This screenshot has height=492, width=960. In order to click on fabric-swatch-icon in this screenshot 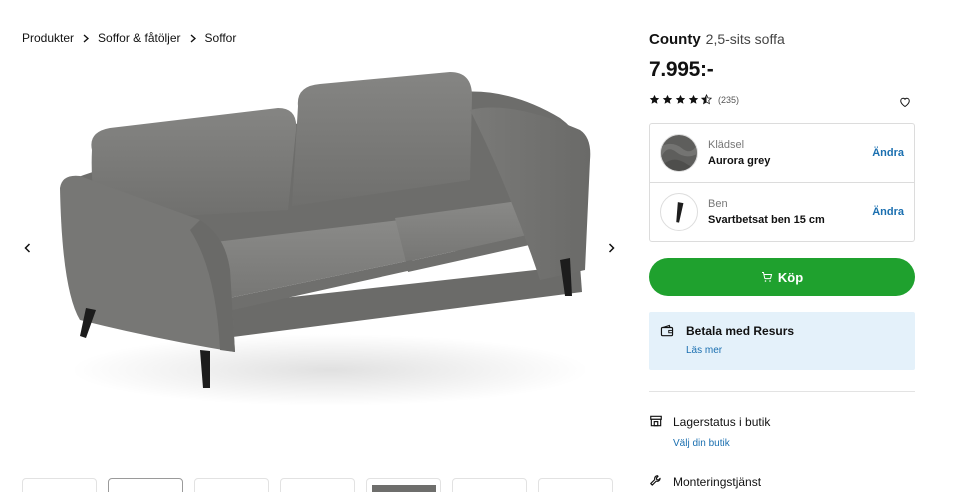, I will do `click(679, 153)`.